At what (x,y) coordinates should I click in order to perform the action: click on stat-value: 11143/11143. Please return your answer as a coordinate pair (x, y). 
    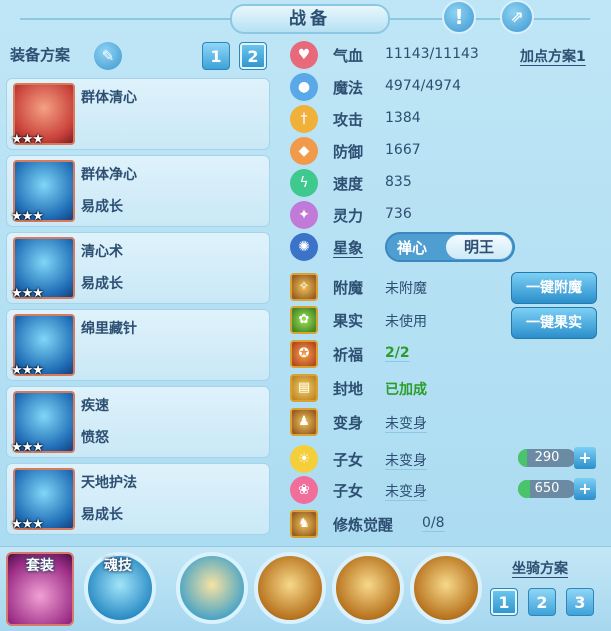
    Looking at the image, I should click on (432, 54).